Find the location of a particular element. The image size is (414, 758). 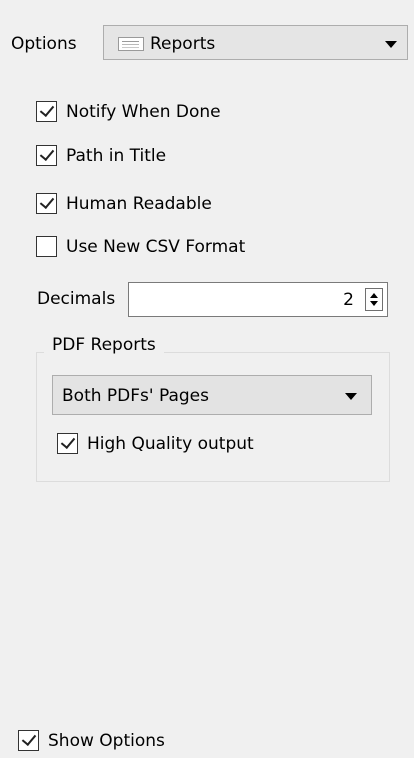

options-label: Options is located at coordinates (44, 44).